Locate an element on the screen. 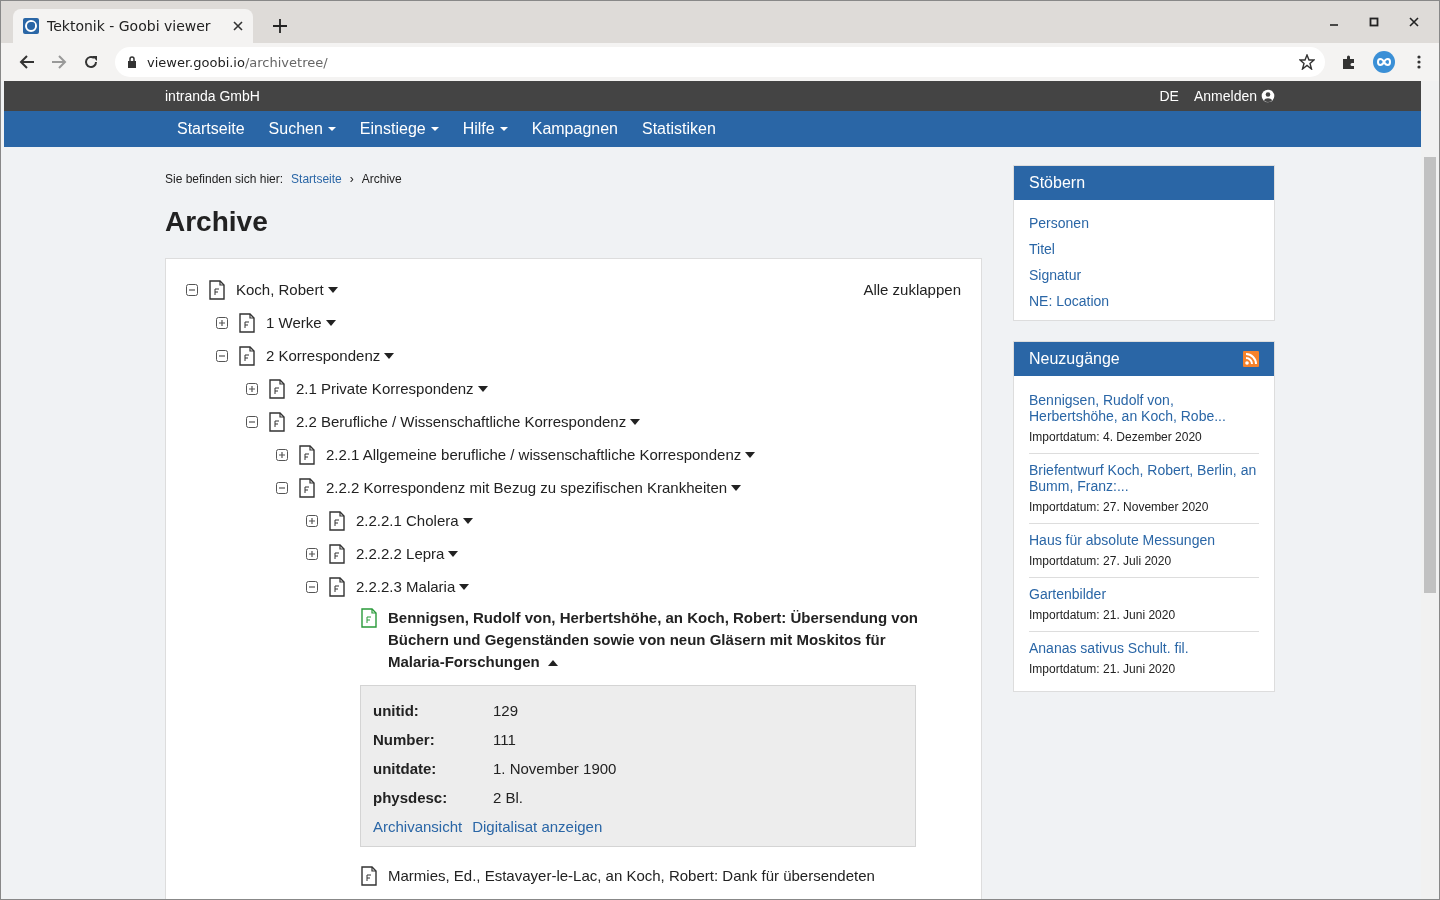 The height and width of the screenshot is (900, 1440). panel-title: Stöbern is located at coordinates (1057, 183).